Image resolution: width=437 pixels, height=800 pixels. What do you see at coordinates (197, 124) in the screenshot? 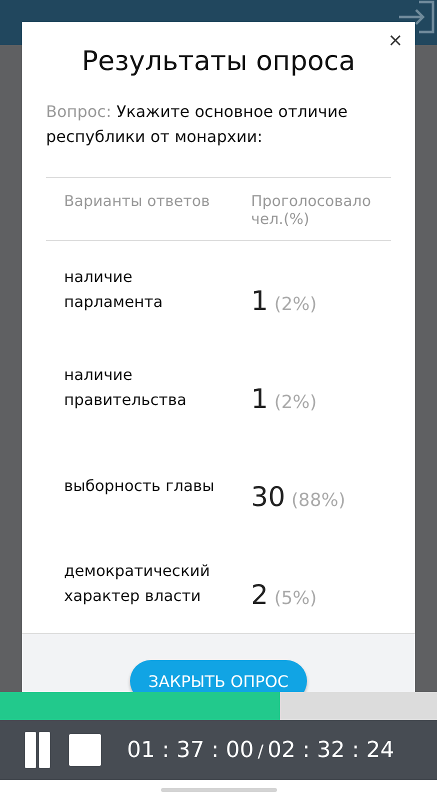
I see `question-text: Вопрос: Укажите основное отличие республики от монархии:` at bounding box center [197, 124].